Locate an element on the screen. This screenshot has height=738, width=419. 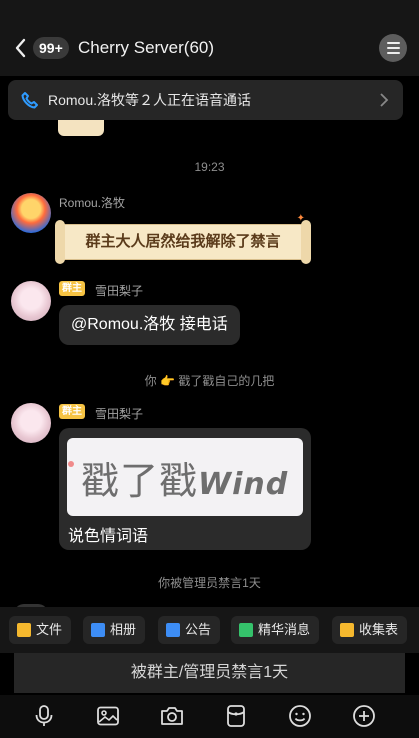
image-caption-text: 戳了戳Wind is located at coordinates (185, 482).